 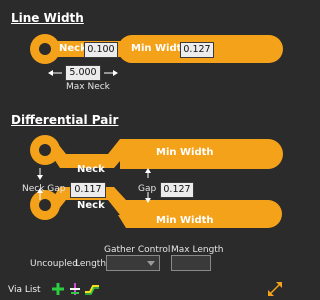 What do you see at coordinates (197, 50) in the screenshot?
I see `min-width-input: 0.127` at bounding box center [197, 50].